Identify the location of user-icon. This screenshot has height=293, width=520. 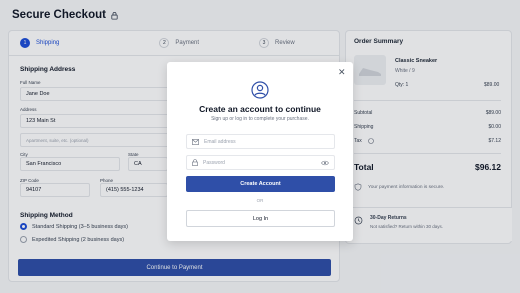
(260, 90).